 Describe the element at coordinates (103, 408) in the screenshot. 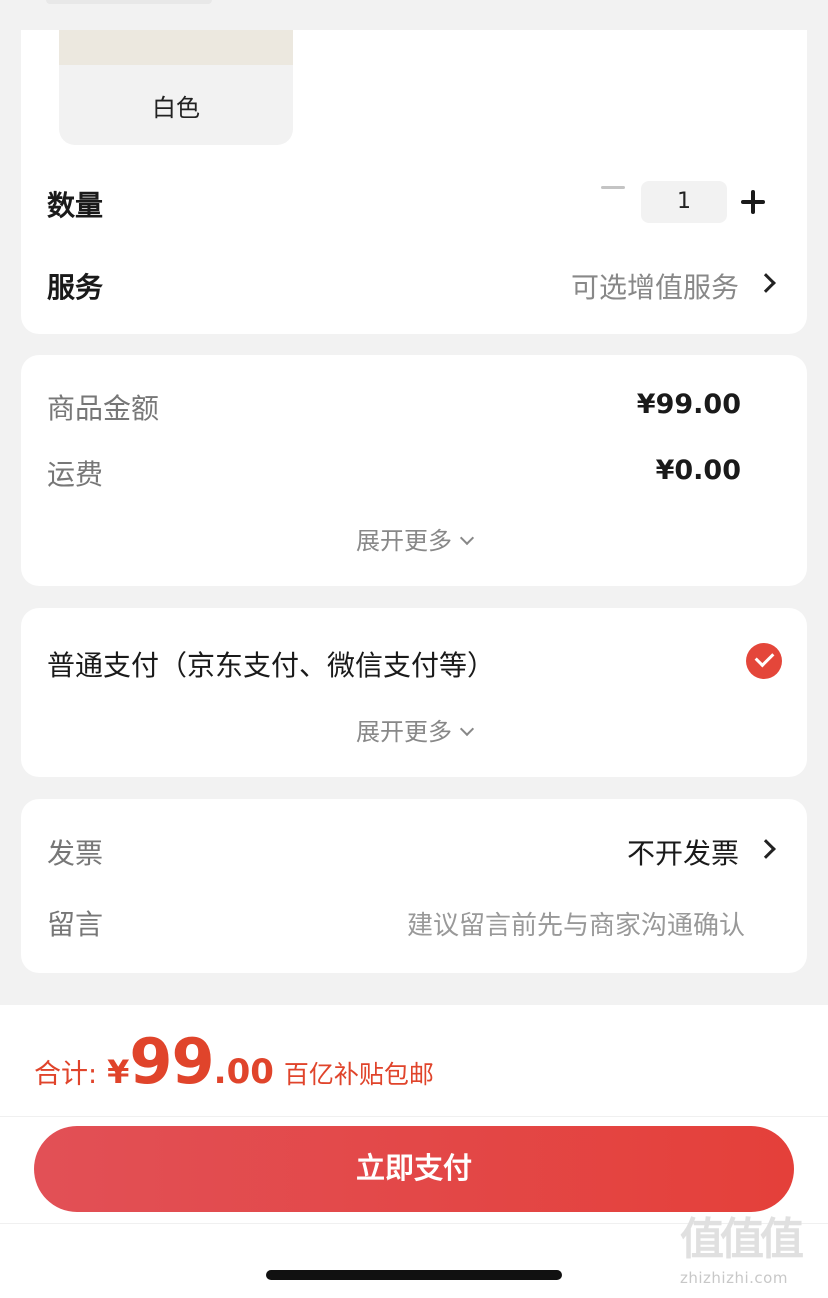

I see `goods-amount-label: 商品金额` at that location.